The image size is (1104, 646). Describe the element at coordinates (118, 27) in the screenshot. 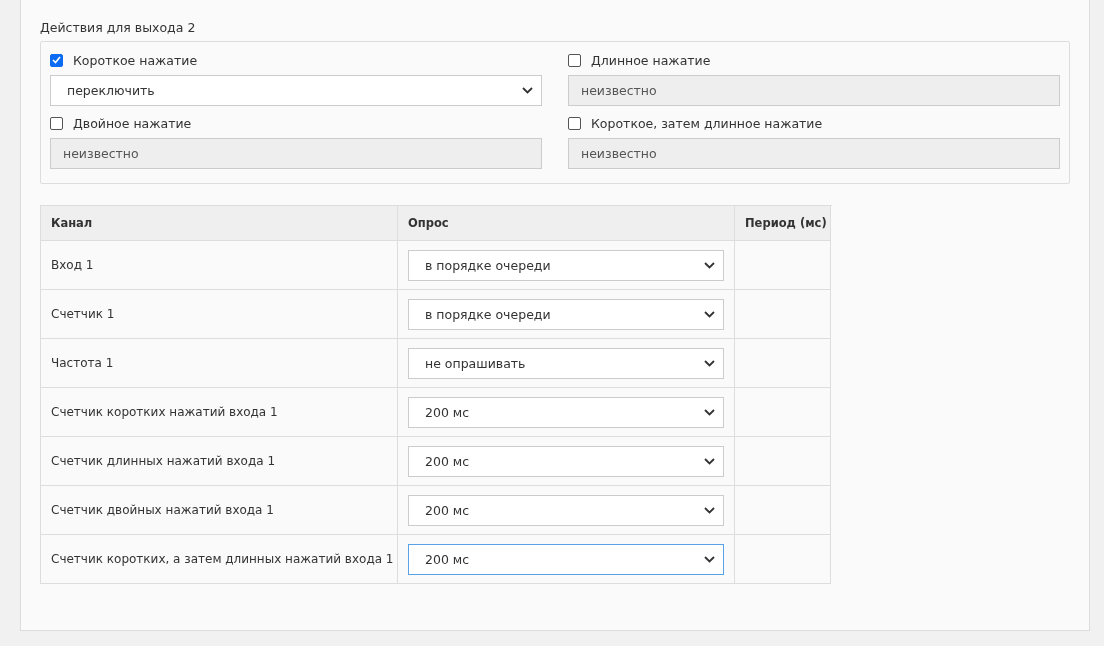

I see `section-title: Действия для выхода 2` at that location.